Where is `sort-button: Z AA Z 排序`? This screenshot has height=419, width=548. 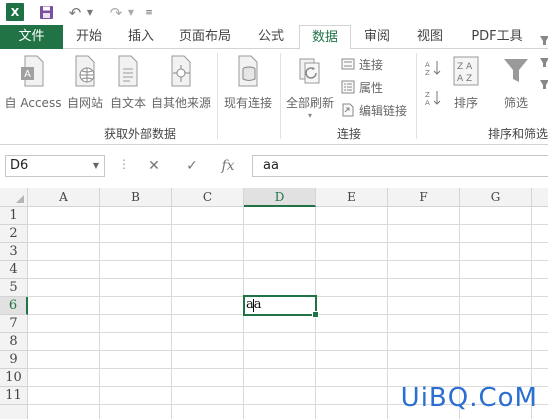 sort-button: Z AA Z 排序 is located at coordinates (466, 83).